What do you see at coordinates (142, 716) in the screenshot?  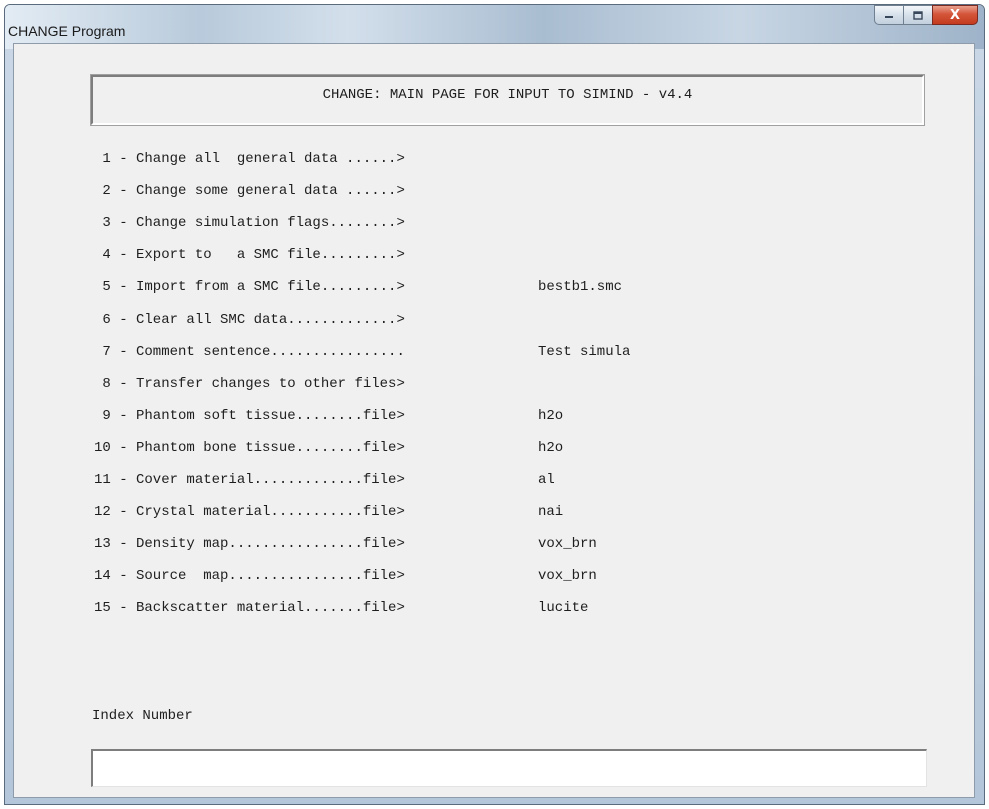 I see `index-number-label: Index Number` at bounding box center [142, 716].